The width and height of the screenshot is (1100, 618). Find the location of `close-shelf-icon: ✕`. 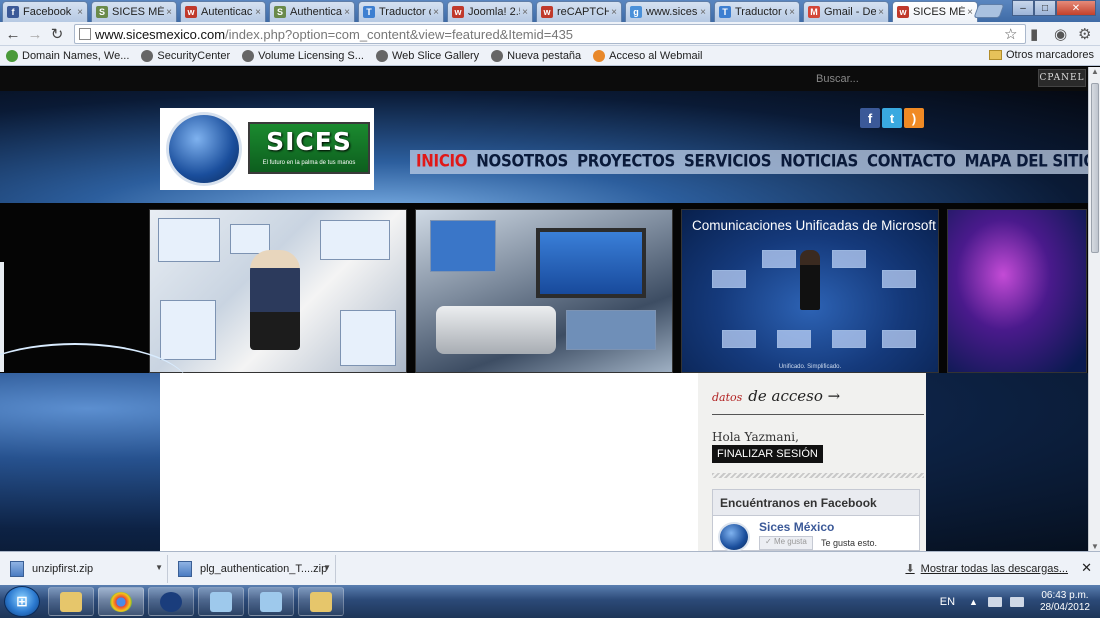

close-shelf-icon: ✕ is located at coordinates (1086, 568).